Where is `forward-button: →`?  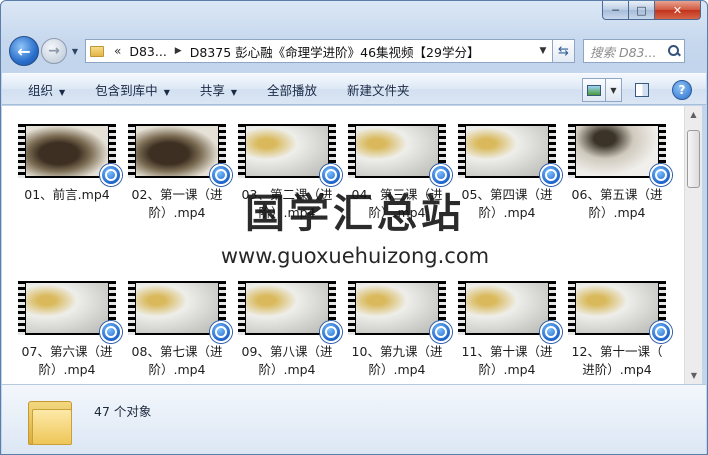 forward-button: → is located at coordinates (54, 51).